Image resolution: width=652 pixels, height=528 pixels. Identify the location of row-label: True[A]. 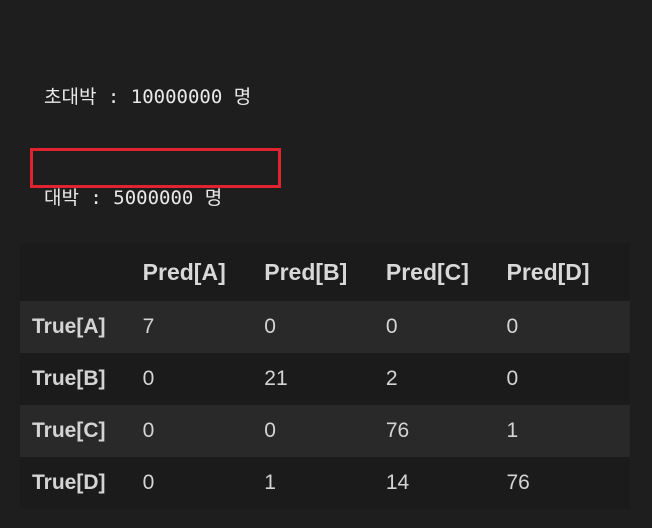
(69, 326).